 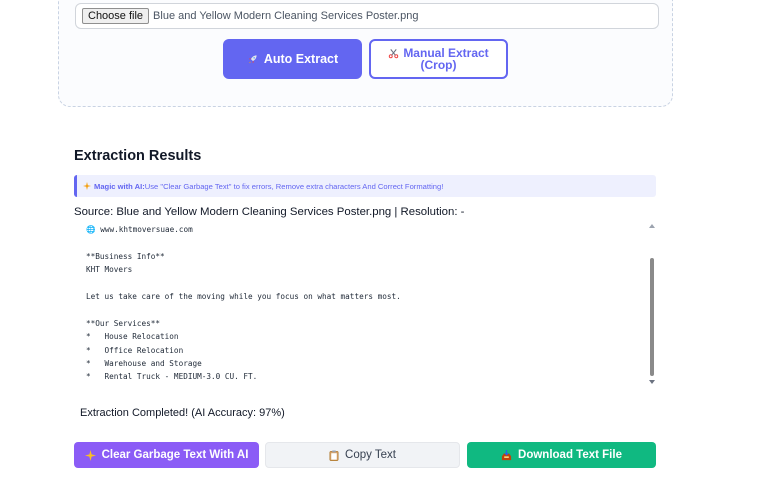 What do you see at coordinates (438, 65) in the screenshot?
I see `manual-extract-sublabel: (Crop)` at bounding box center [438, 65].